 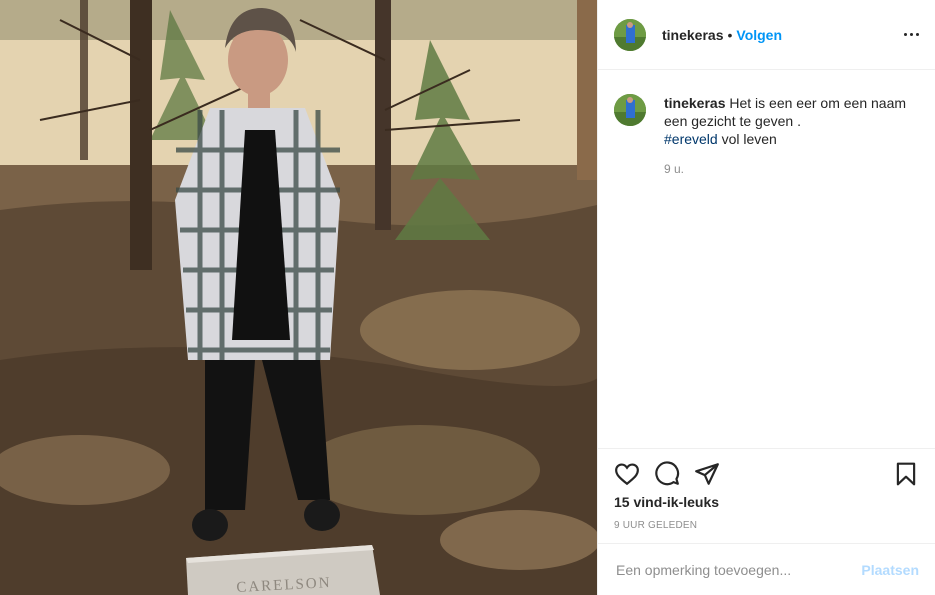 What do you see at coordinates (759, 35) in the screenshot?
I see `follow-button: Volgen` at bounding box center [759, 35].